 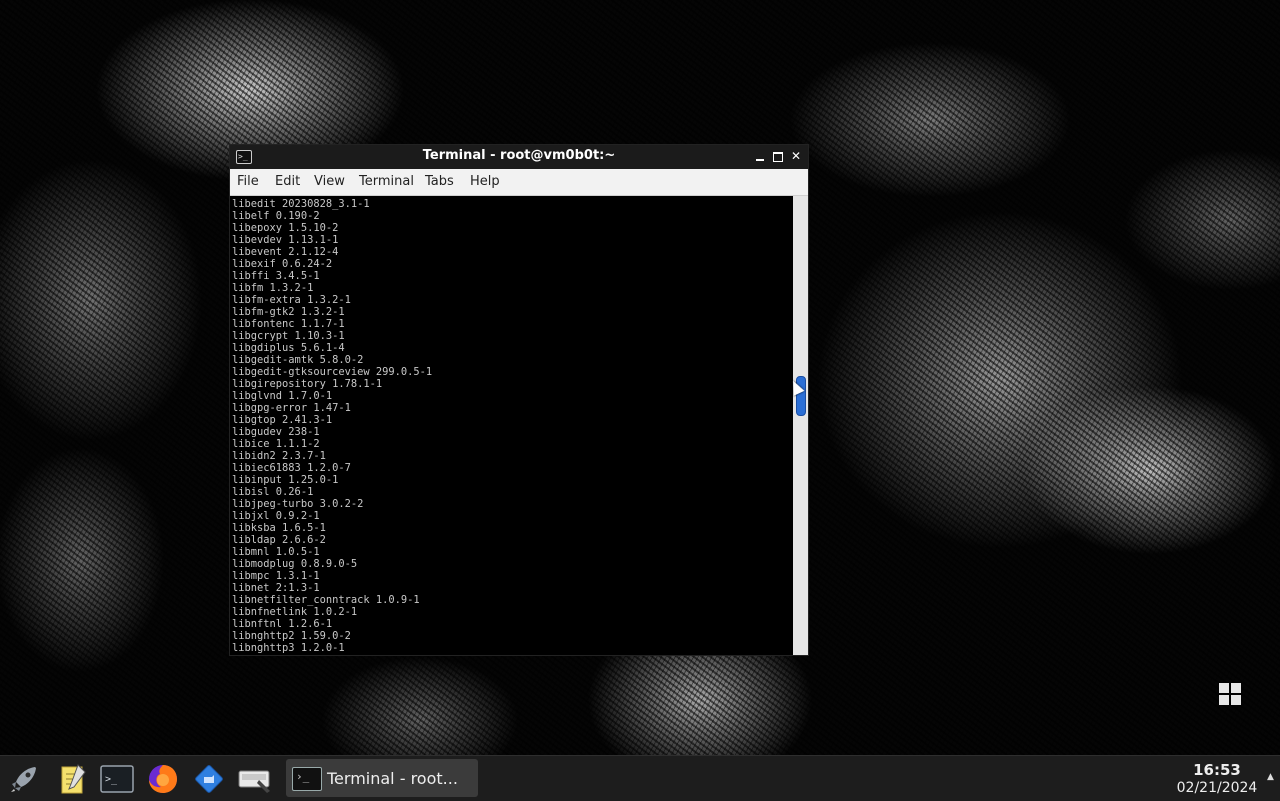 What do you see at coordinates (285, 228) in the screenshot?
I see `terminal-line: libepoxy 1.5.10-2` at bounding box center [285, 228].